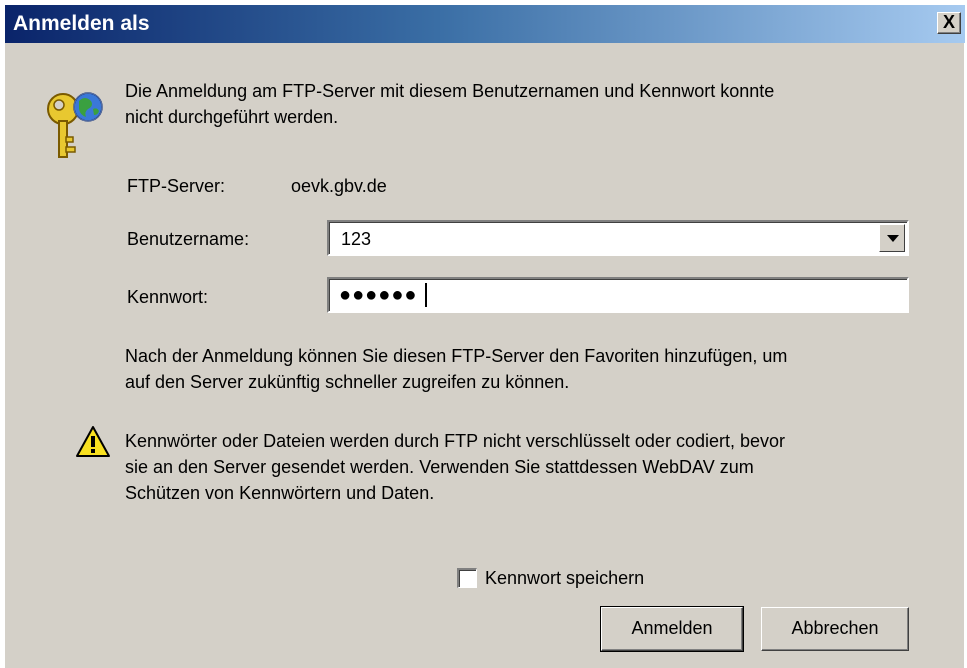 The height and width of the screenshot is (668, 967). What do you see at coordinates (467, 578) in the screenshot?
I see `save-password-checkbox` at bounding box center [467, 578].